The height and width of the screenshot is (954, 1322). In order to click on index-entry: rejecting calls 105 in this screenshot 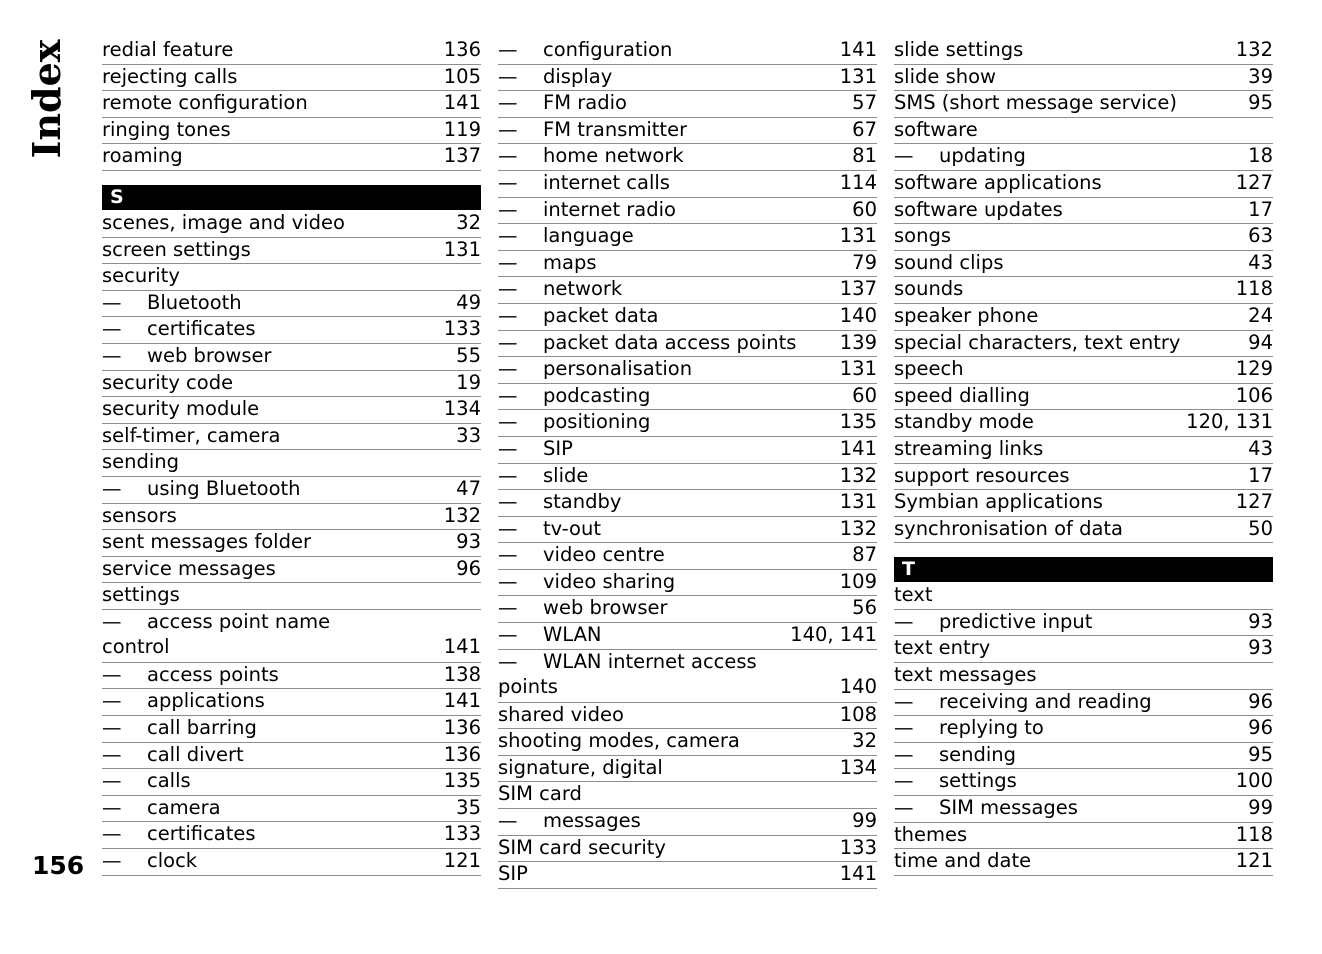, I will do `click(291, 78)`.